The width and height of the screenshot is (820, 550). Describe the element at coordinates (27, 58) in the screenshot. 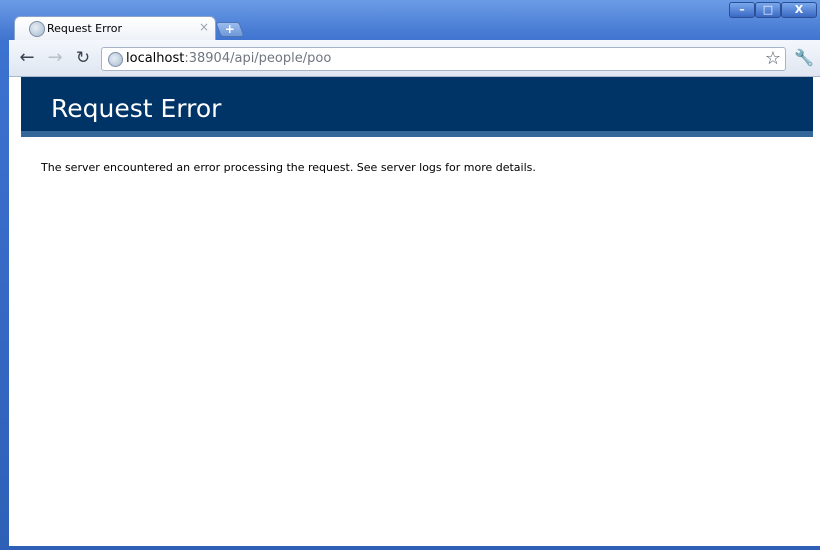

I see `back-button: ←` at that location.